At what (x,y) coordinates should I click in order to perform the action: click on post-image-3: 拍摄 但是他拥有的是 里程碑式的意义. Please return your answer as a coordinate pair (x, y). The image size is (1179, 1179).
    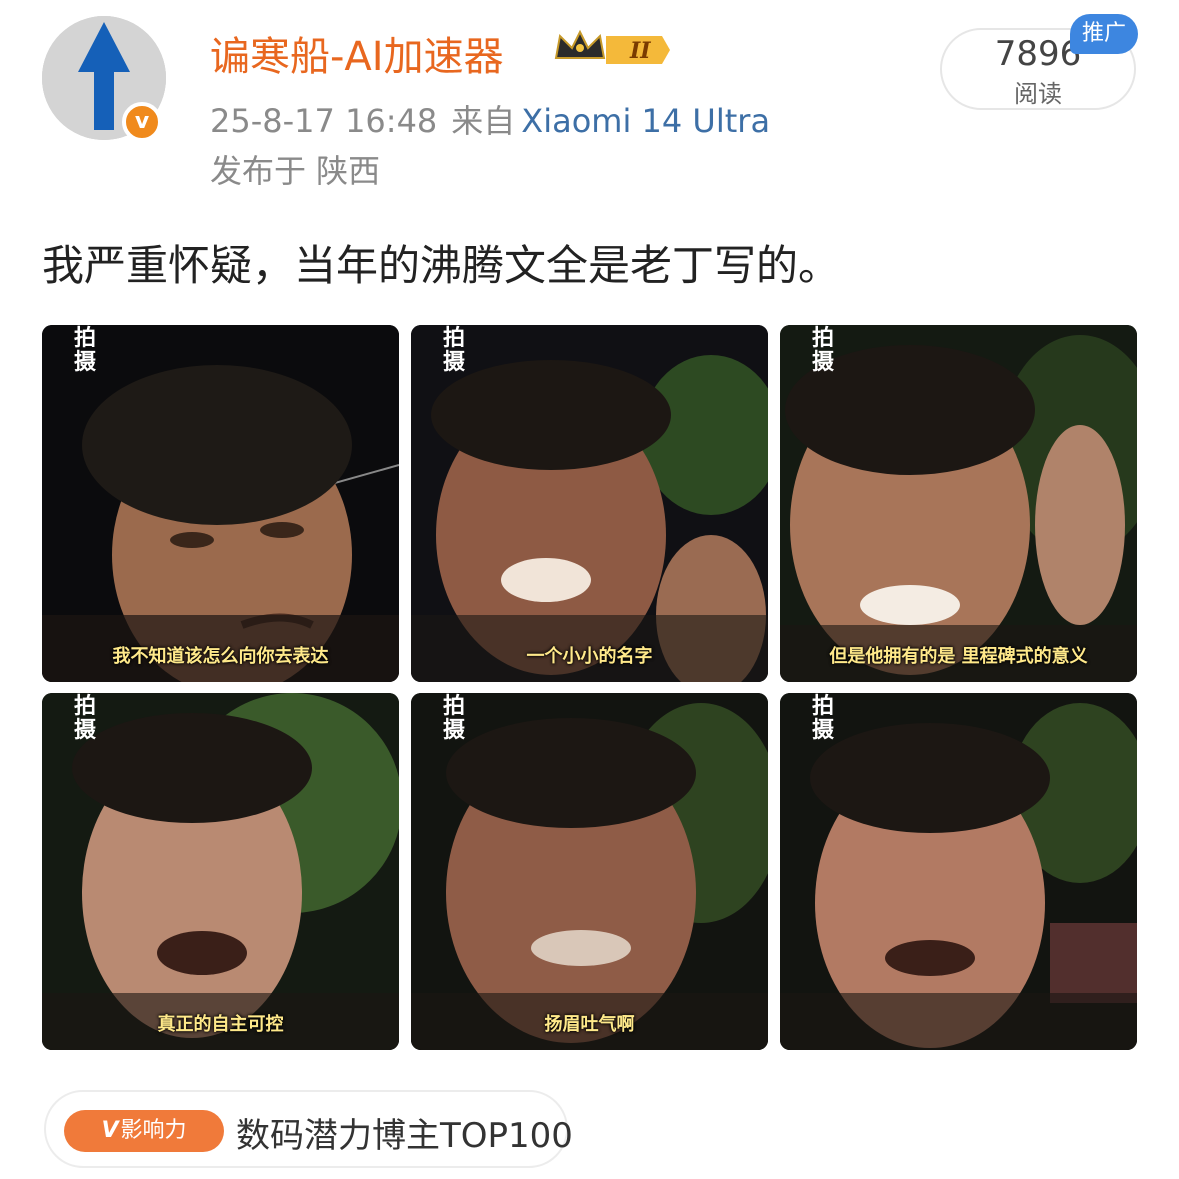
    Looking at the image, I should click on (958, 503).